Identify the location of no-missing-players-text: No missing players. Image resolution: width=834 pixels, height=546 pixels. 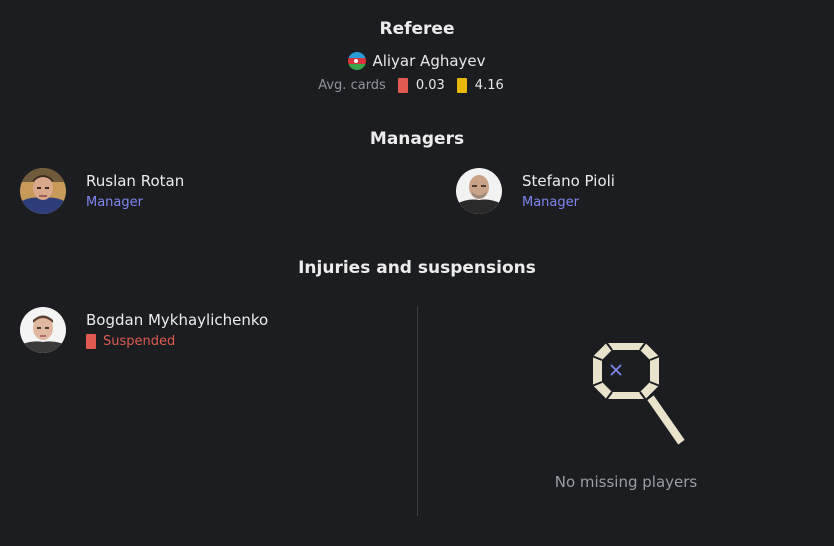
(626, 482).